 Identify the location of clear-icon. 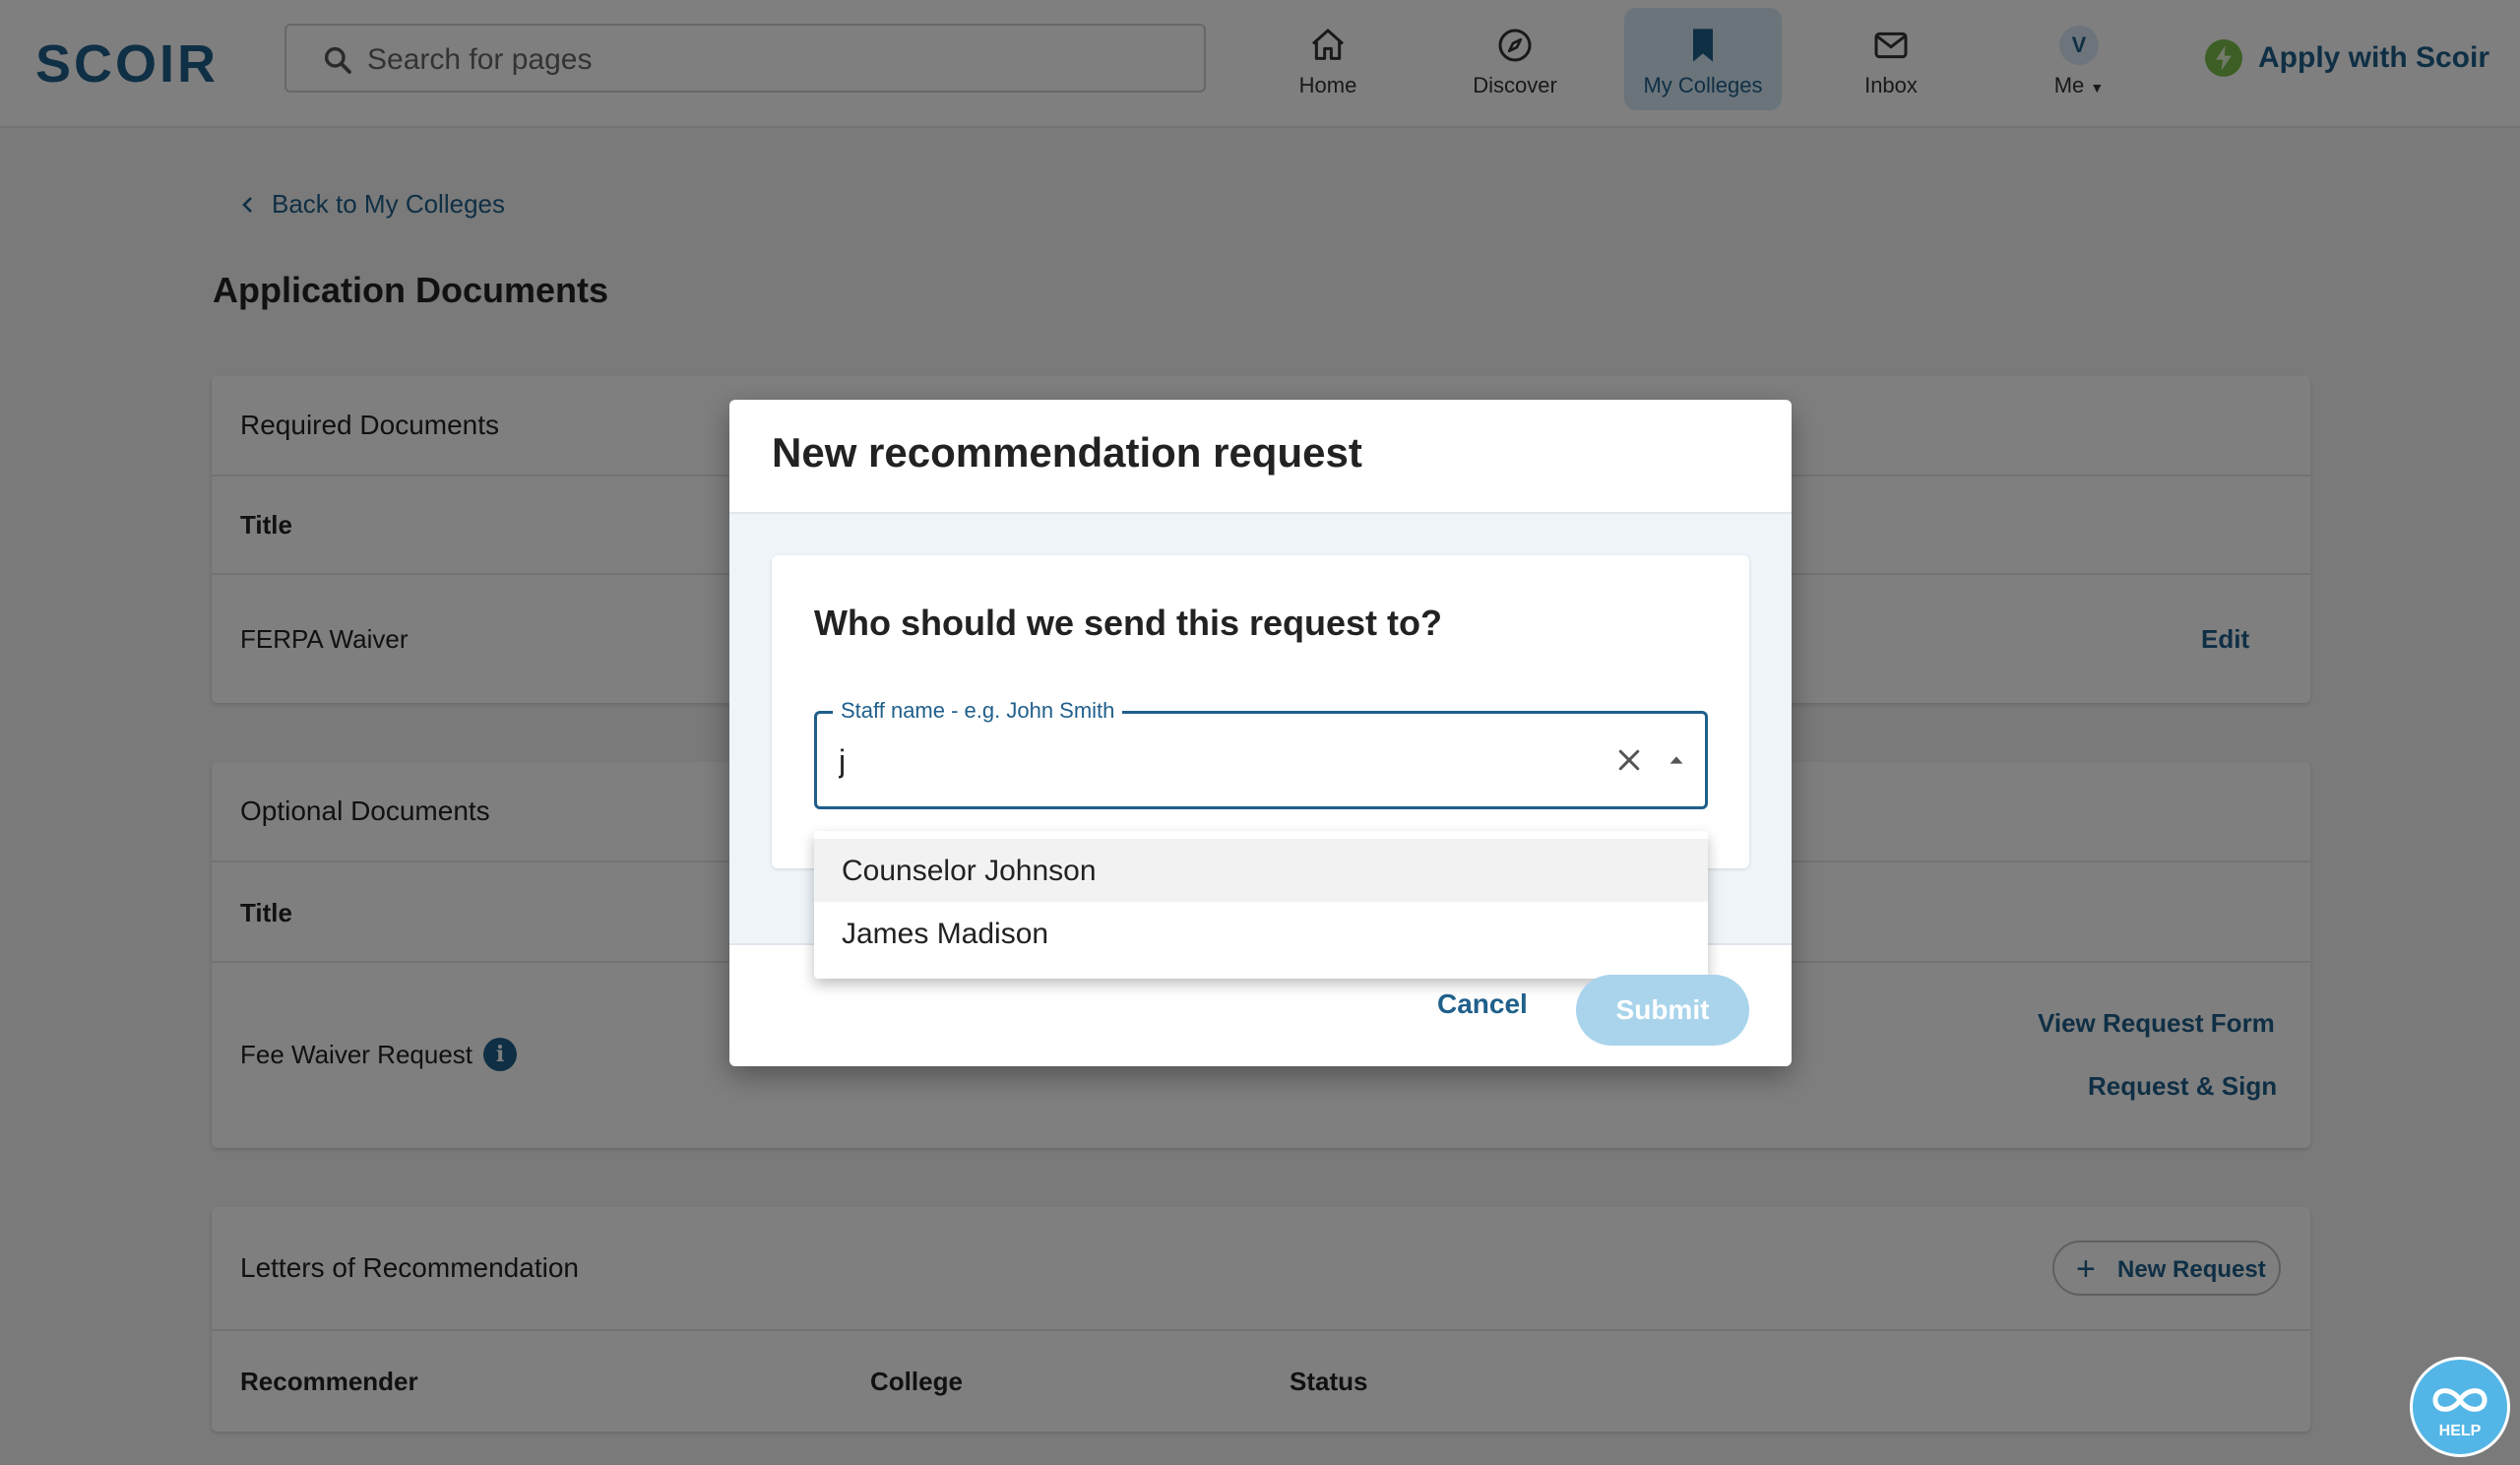
(1629, 760).